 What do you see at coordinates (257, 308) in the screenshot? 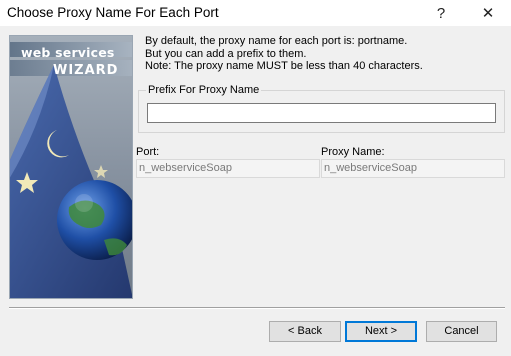
I see `button-divider` at bounding box center [257, 308].